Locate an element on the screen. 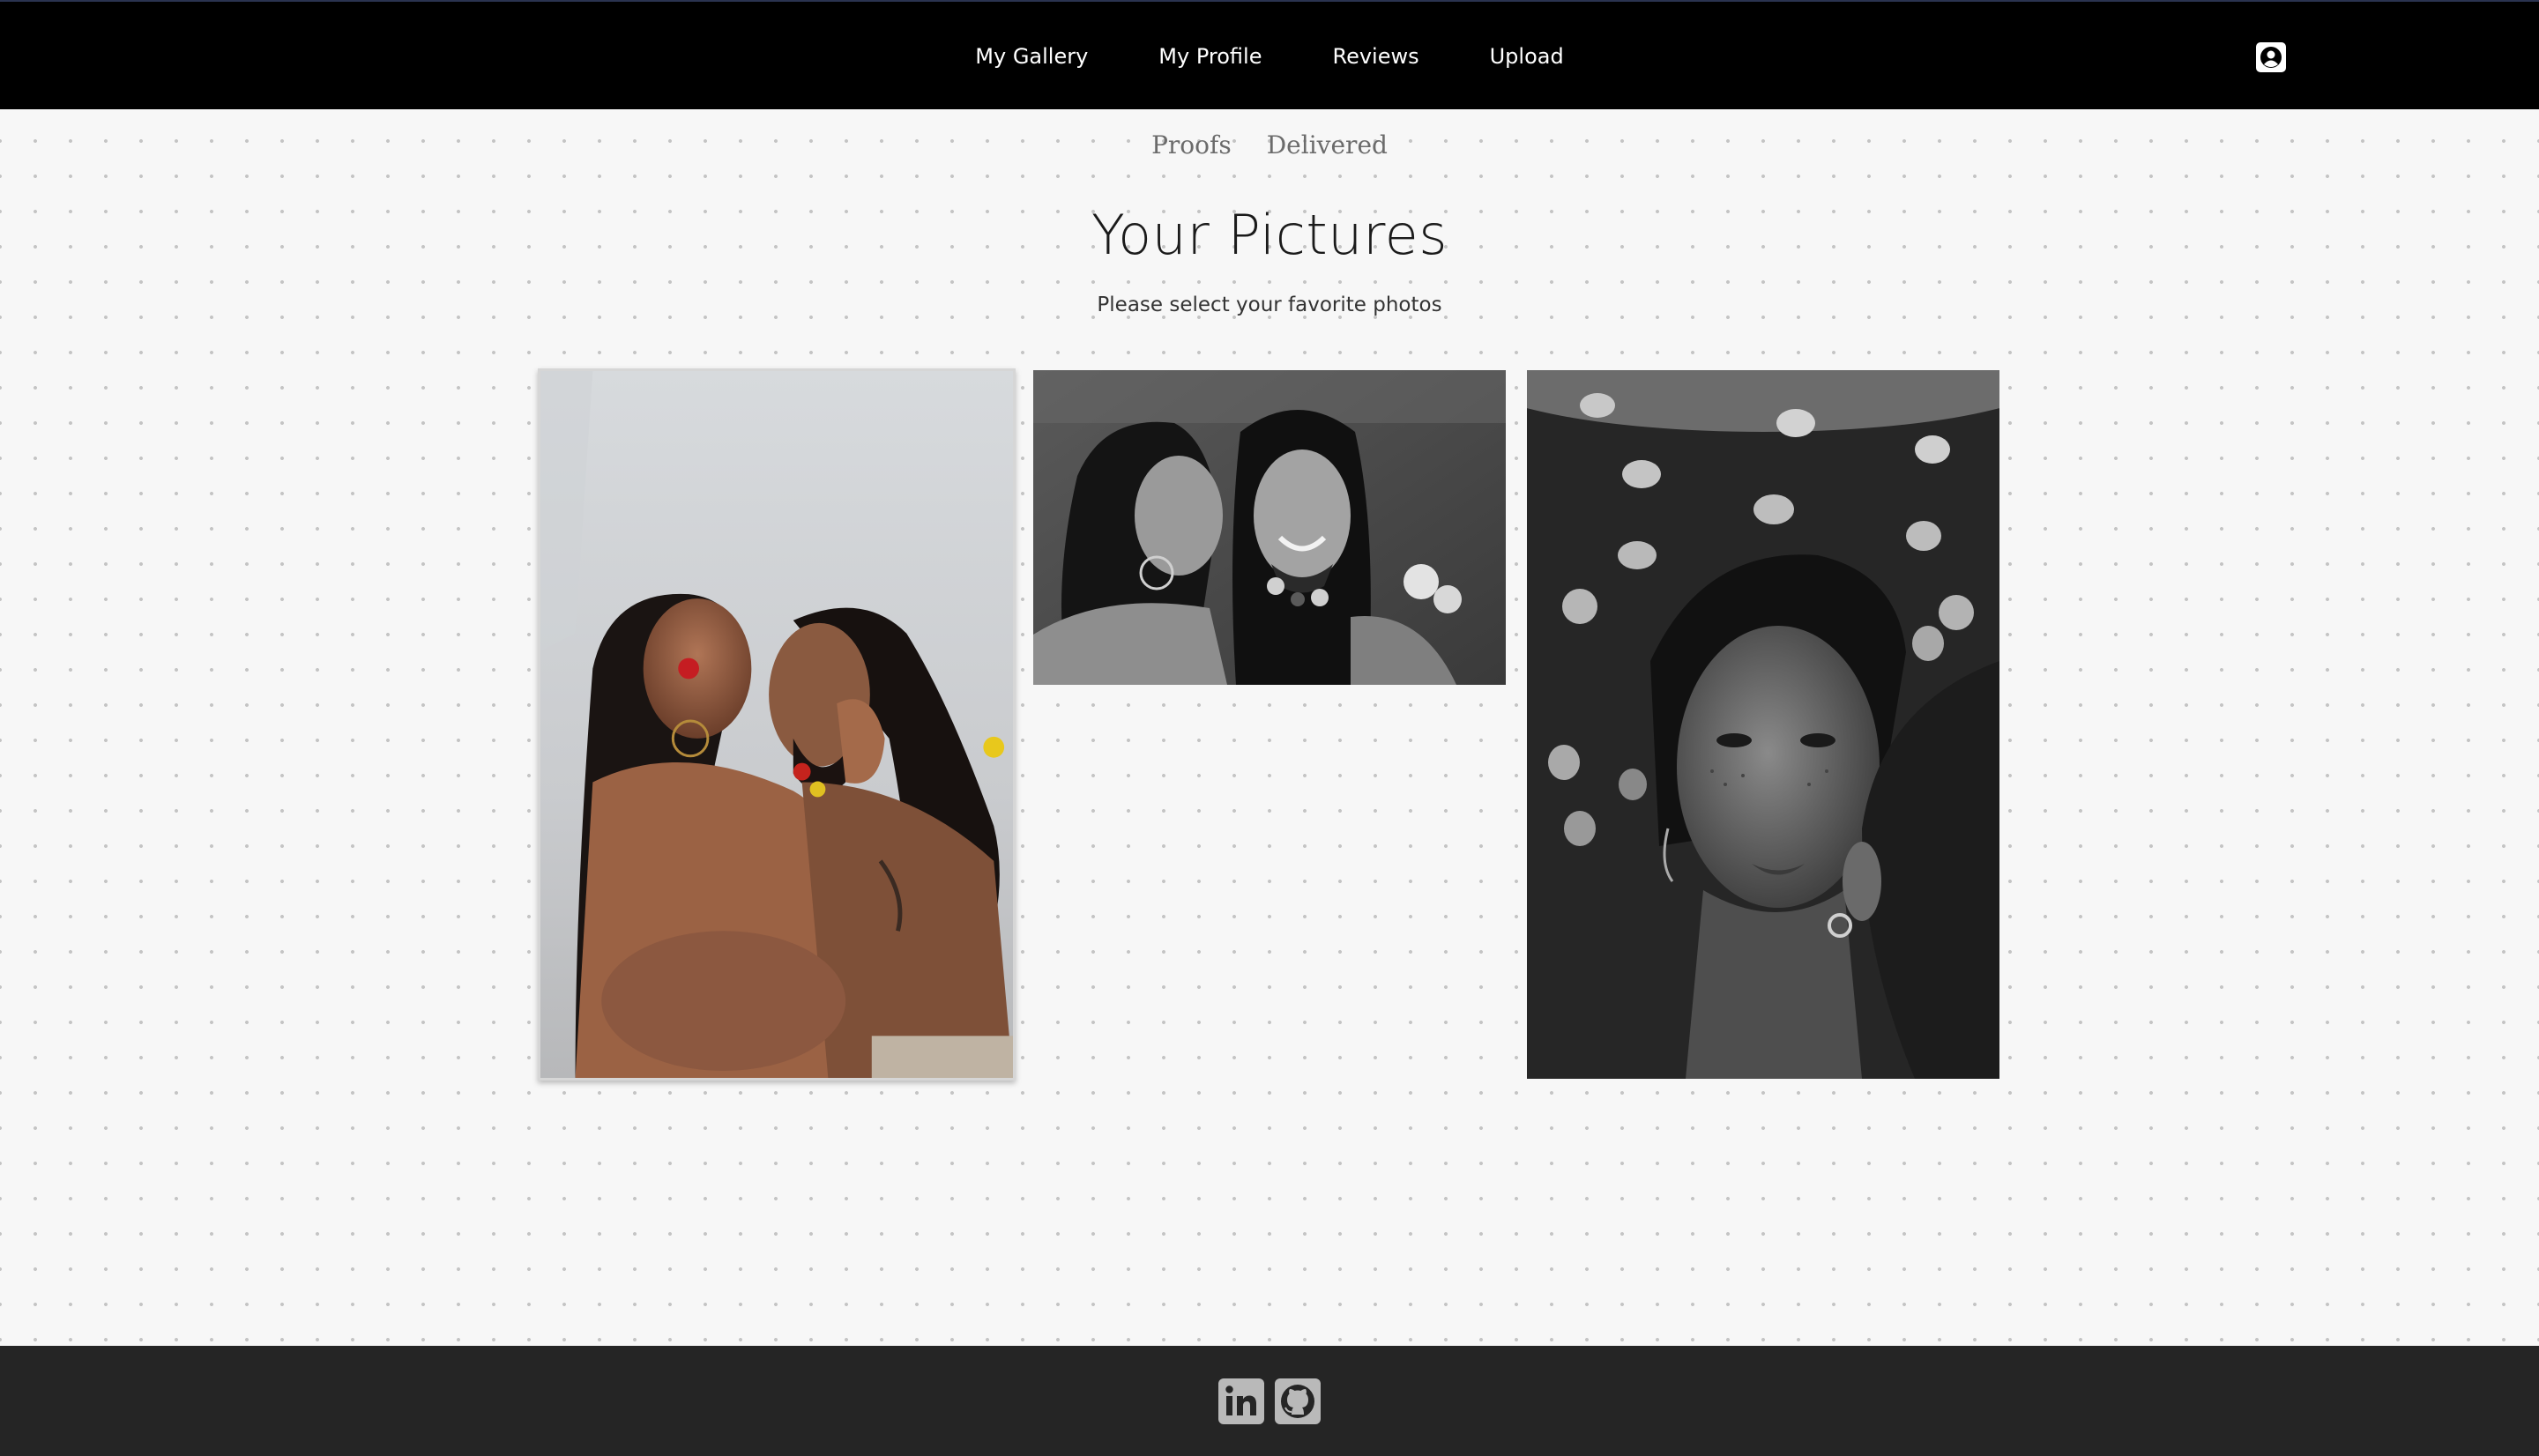 The height and width of the screenshot is (1456, 2539). user-circle-icon is located at coordinates (2271, 57).